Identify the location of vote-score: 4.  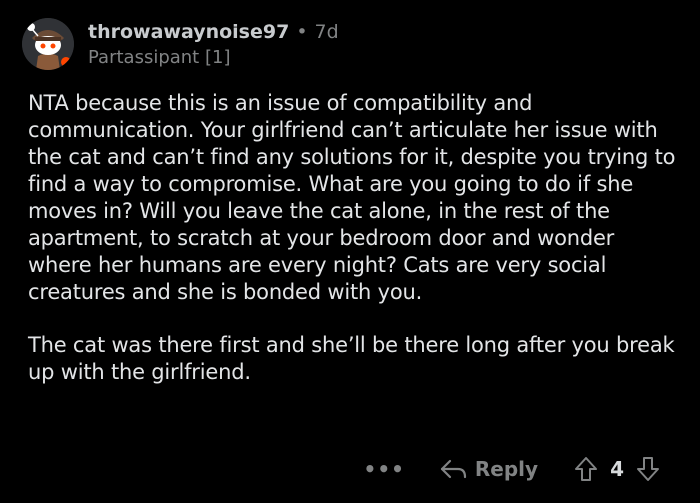
(617, 469).